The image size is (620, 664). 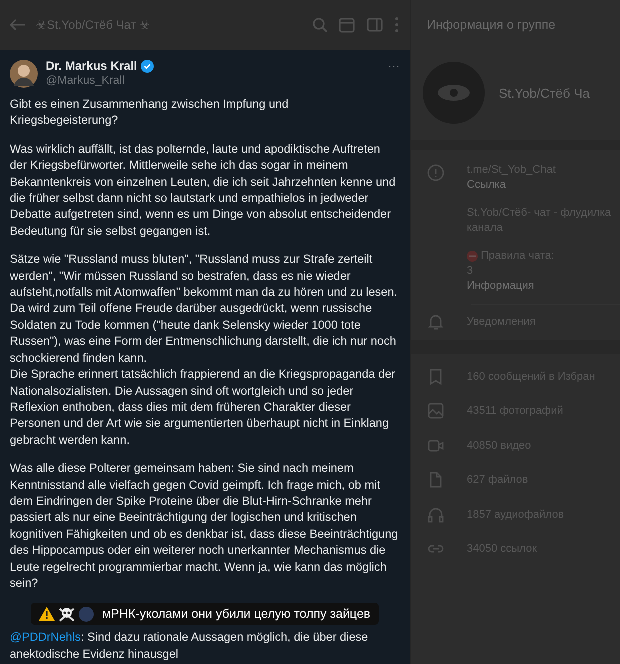 What do you see at coordinates (92, 66) in the screenshot?
I see `author-name: Dr. Markus Krall` at bounding box center [92, 66].